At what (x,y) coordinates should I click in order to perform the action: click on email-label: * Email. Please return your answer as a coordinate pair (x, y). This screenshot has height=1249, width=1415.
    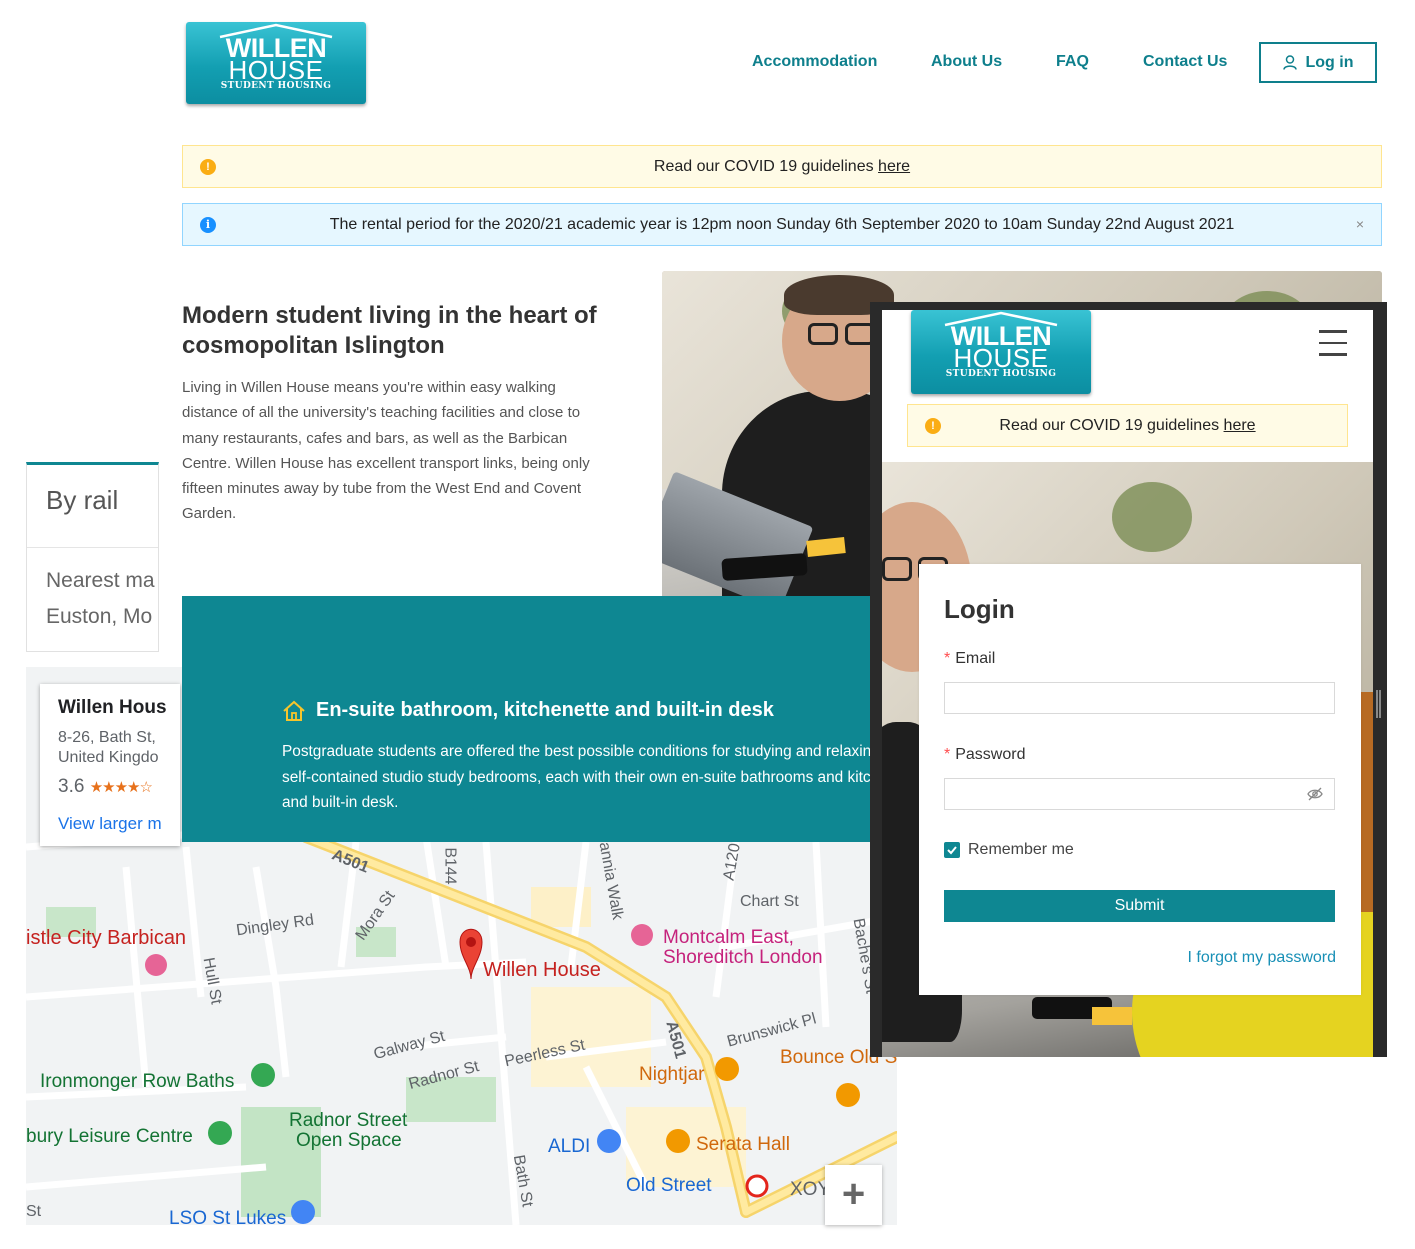
    Looking at the image, I should click on (970, 658).